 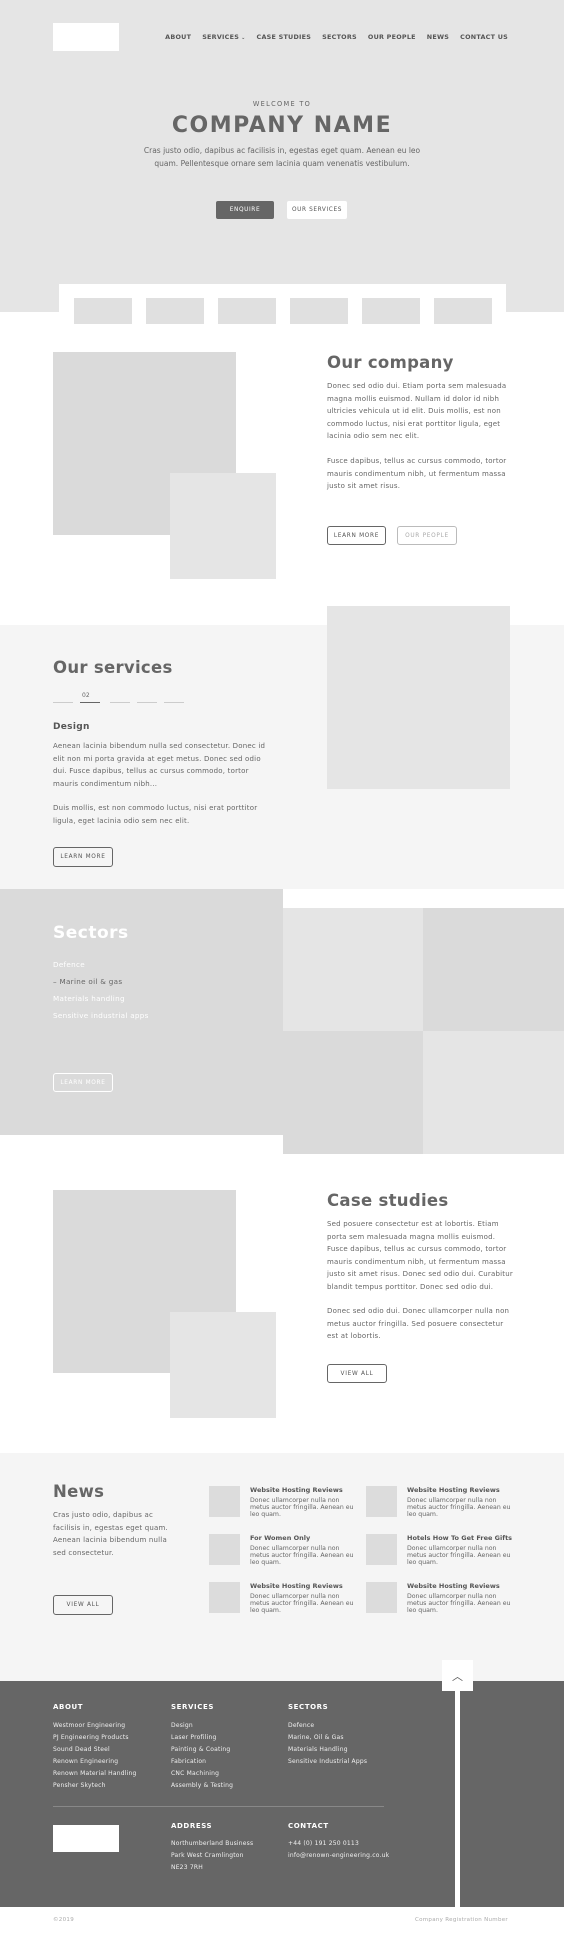 What do you see at coordinates (357, 1373) in the screenshot?
I see `case-studies-view-all-button: VIEW ALL` at bounding box center [357, 1373].